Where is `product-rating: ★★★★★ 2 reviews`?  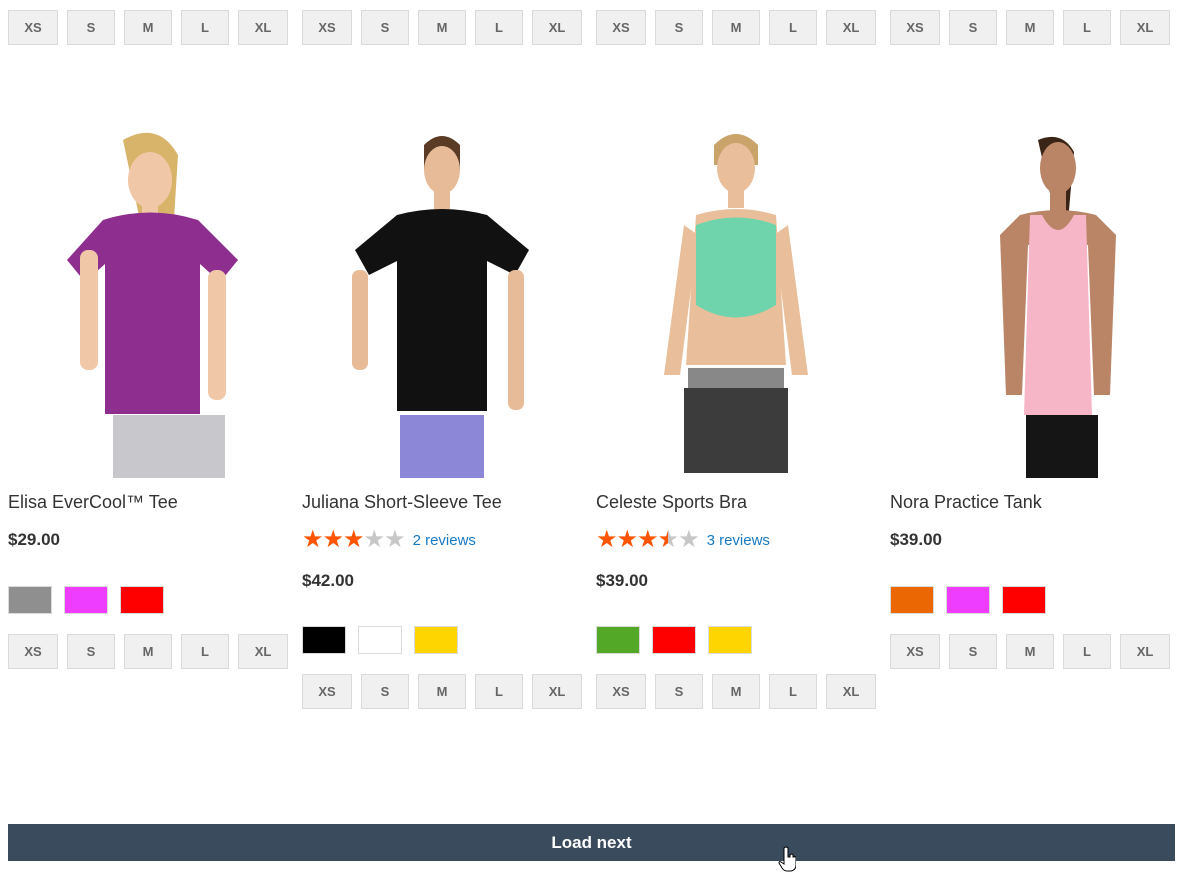 product-rating: ★★★★★ 2 reviews is located at coordinates (389, 540).